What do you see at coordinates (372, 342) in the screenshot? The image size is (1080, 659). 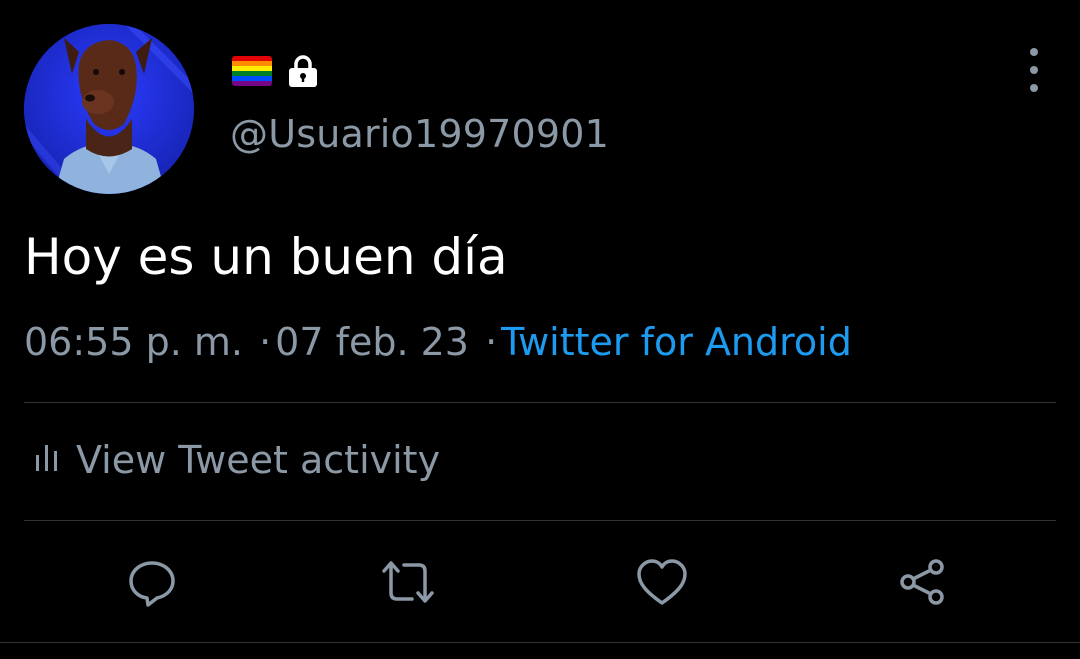 I see `tweet-date: 07 feb. 23` at bounding box center [372, 342].